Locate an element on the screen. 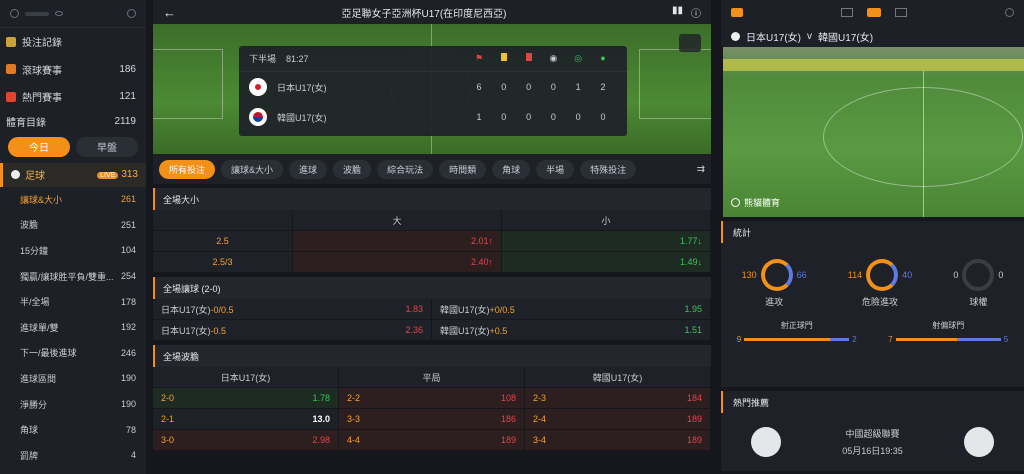 Image resolution: width=1024 pixels, height=474 pixels. live-video: 熊貓體育 is located at coordinates (873, 132).